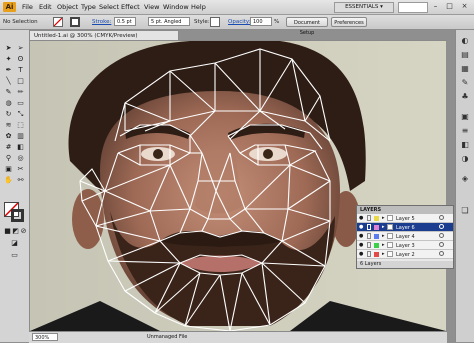  Describe the element at coordinates (465, 117) in the screenshot. I see `graphic-styles-icon: ▣` at that location.